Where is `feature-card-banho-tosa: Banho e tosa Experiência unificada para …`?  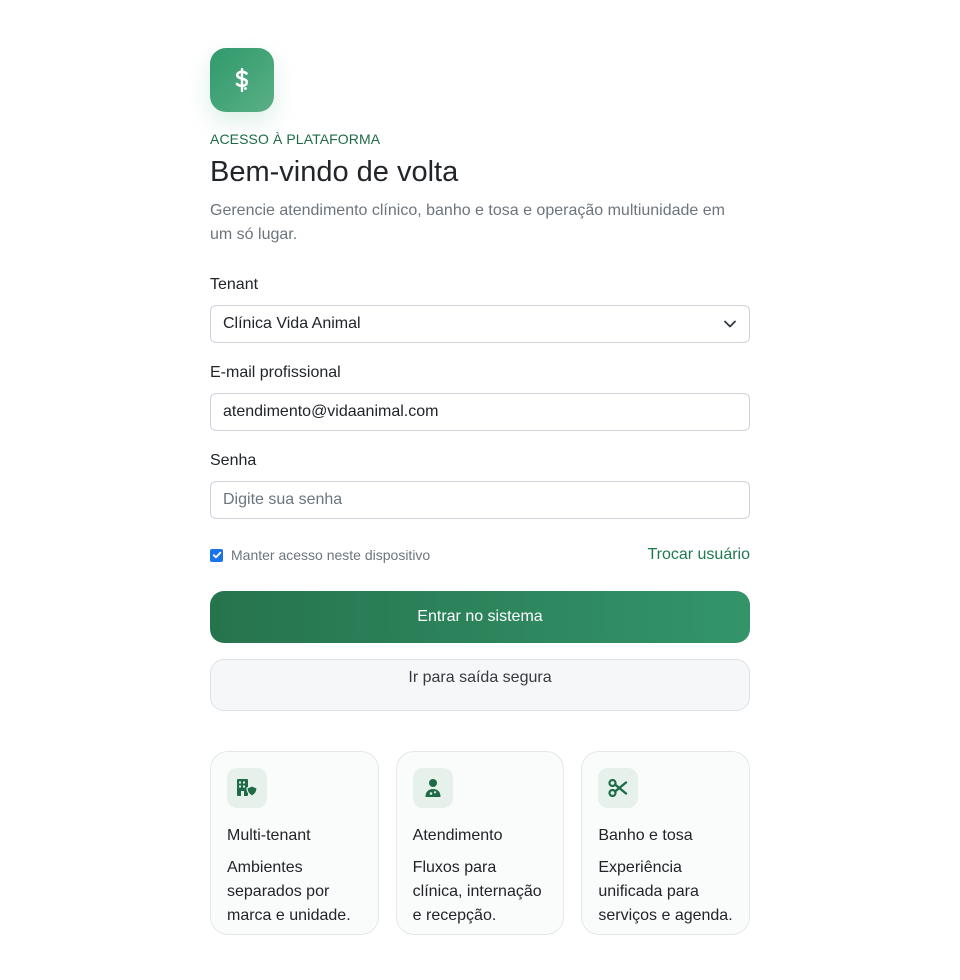
feature-card-banho-tosa: Banho e tosa Experiência unificada para … is located at coordinates (666, 843).